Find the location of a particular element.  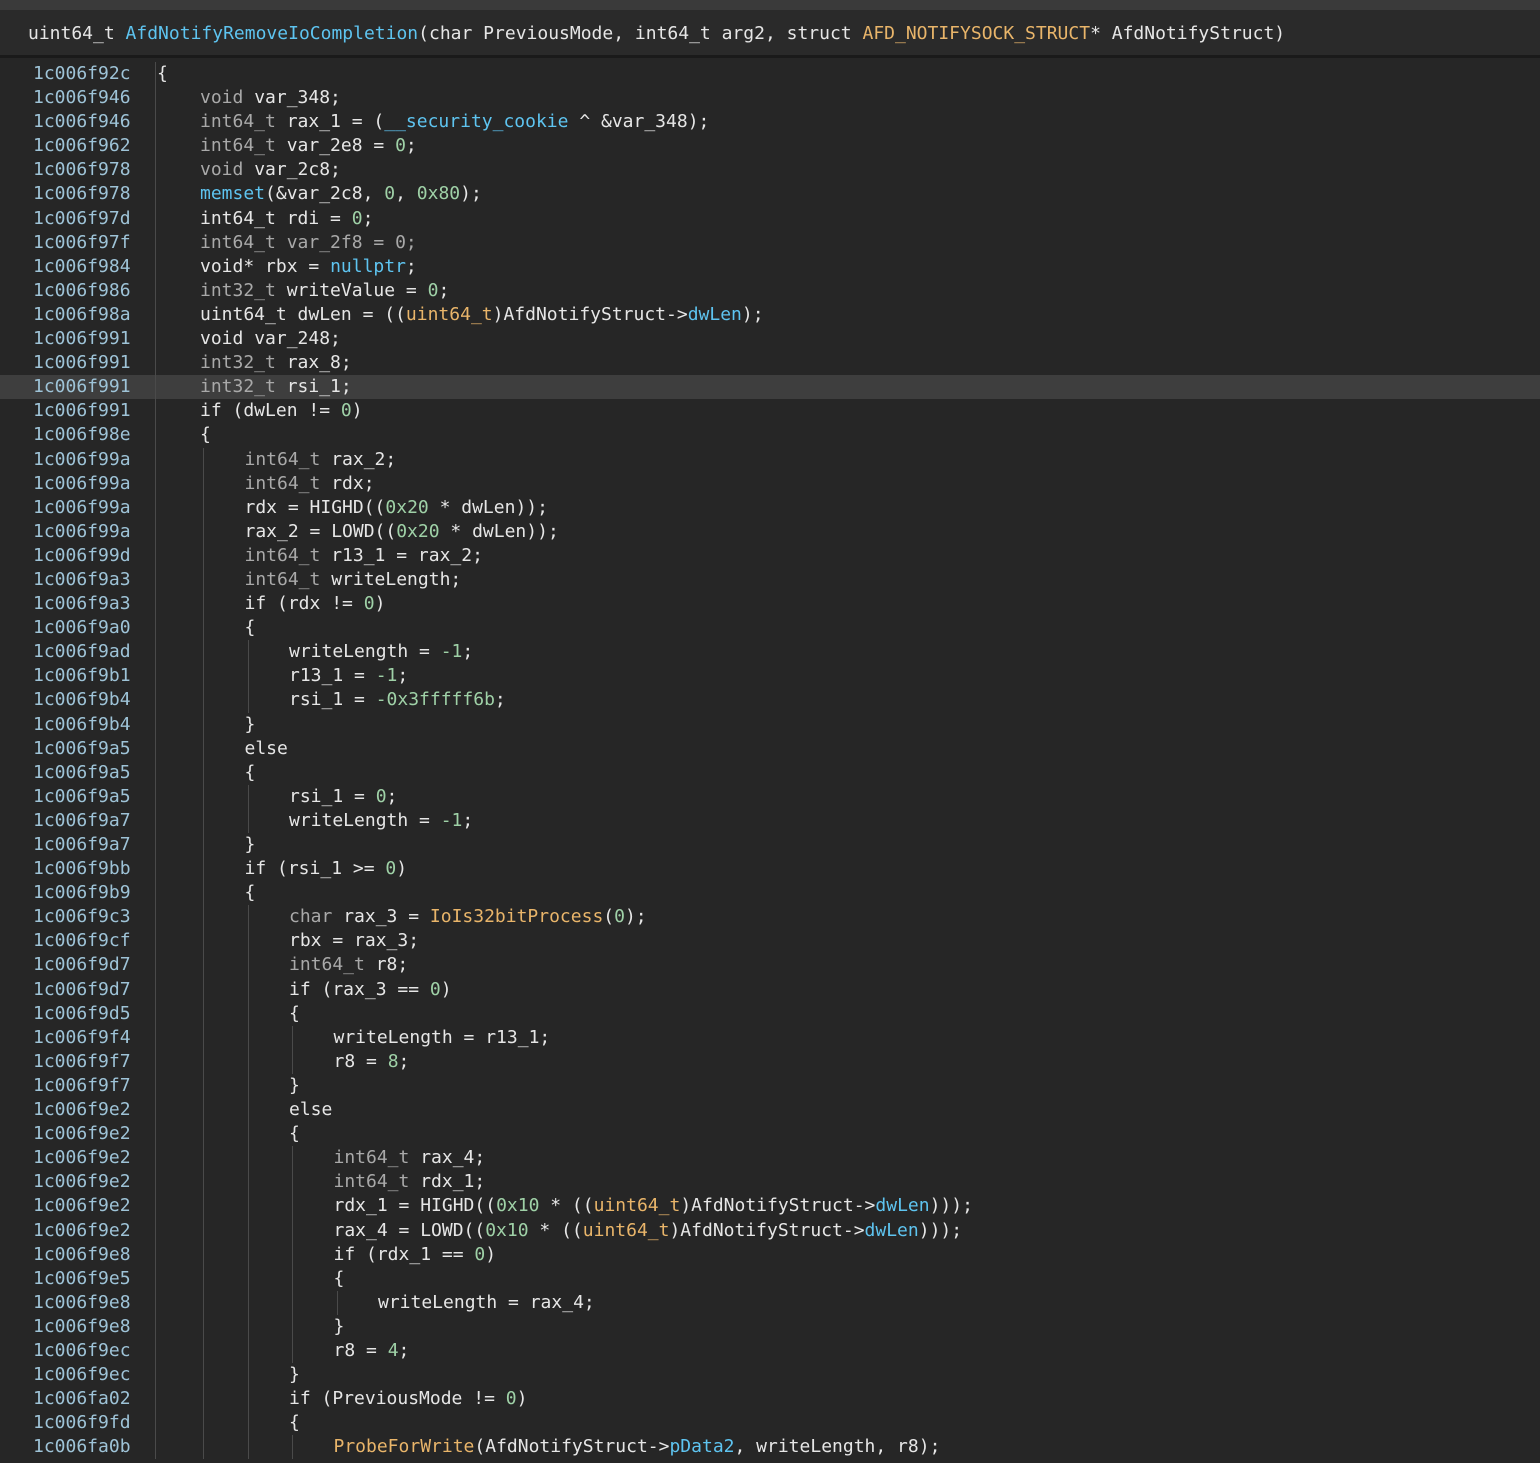

code-line: 1c006f9bb if (rsi_1 >= 0) is located at coordinates (770, 869).